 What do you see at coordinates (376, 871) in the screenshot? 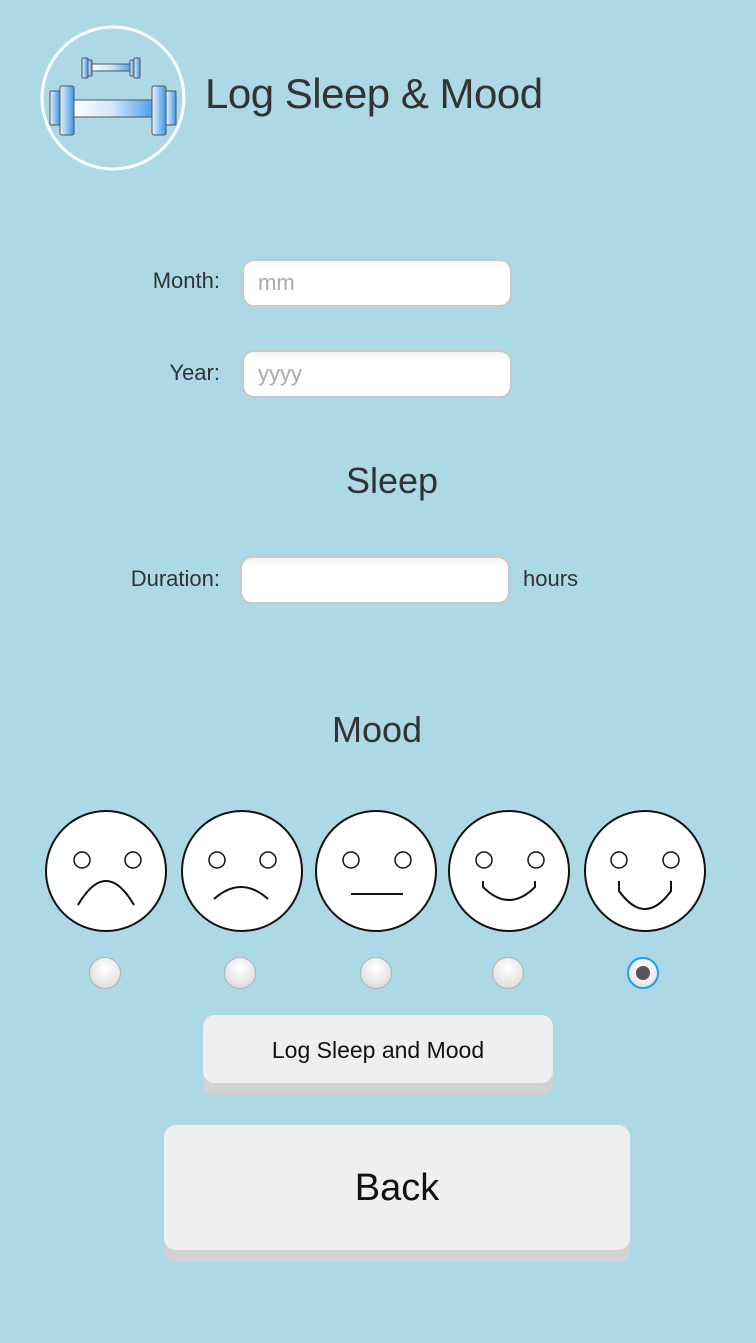
I see `neutral-face-icon` at bounding box center [376, 871].